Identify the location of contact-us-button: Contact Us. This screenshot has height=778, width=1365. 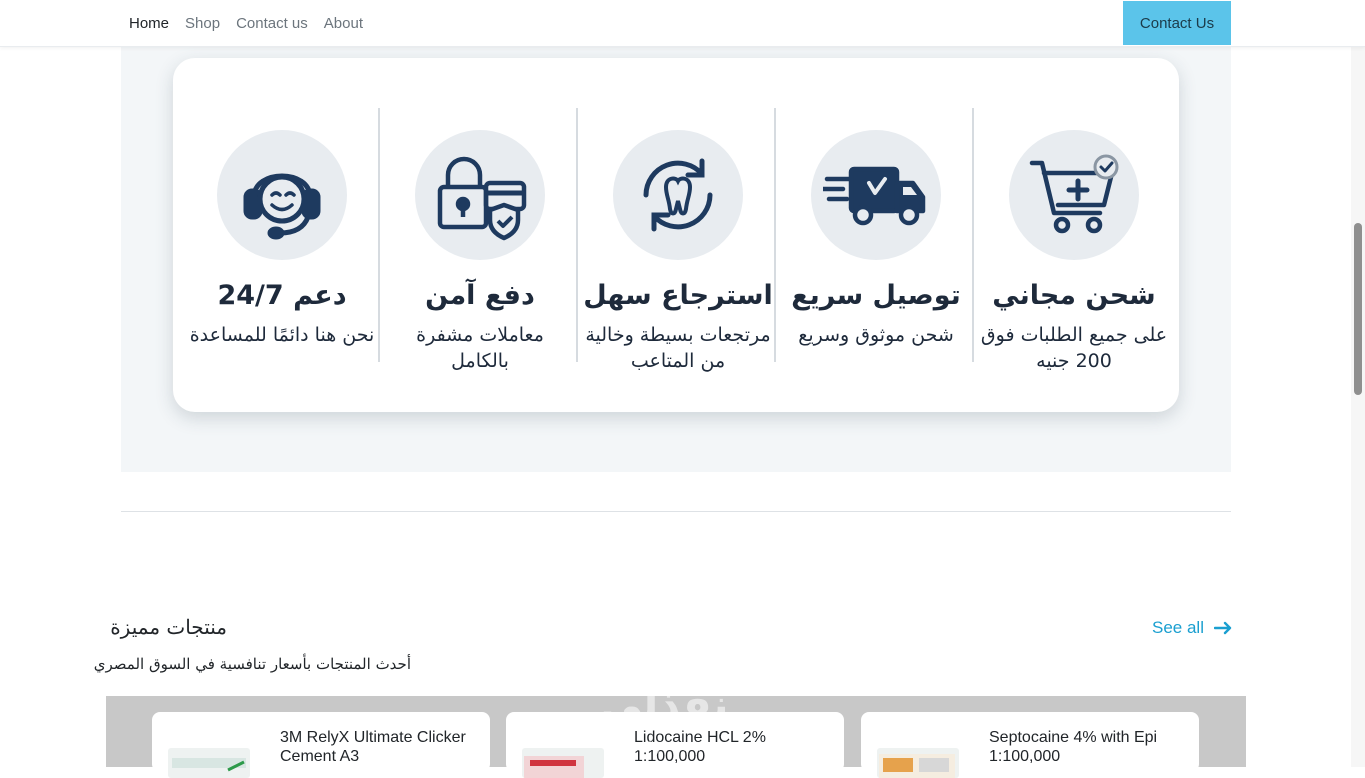
(1177, 23).